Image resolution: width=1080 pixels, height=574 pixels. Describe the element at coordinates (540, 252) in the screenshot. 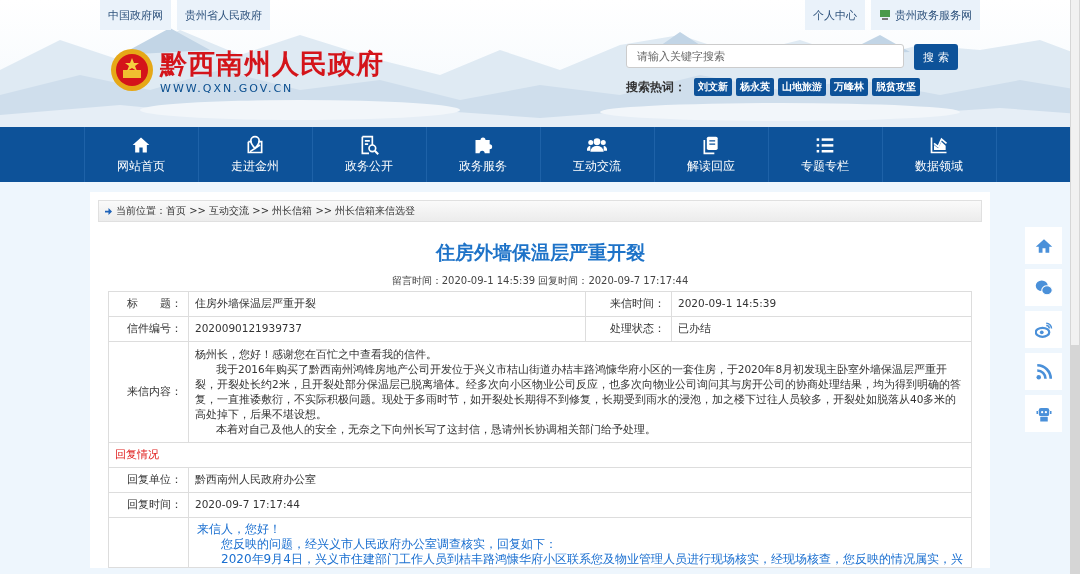

I see `letter-title: 住房外墙保温层严重开裂` at that location.